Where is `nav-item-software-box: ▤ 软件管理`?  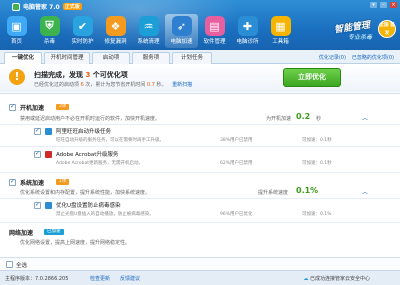
nav-item-software-box: ▤ 软件管理 is located at coordinates (214, 31).